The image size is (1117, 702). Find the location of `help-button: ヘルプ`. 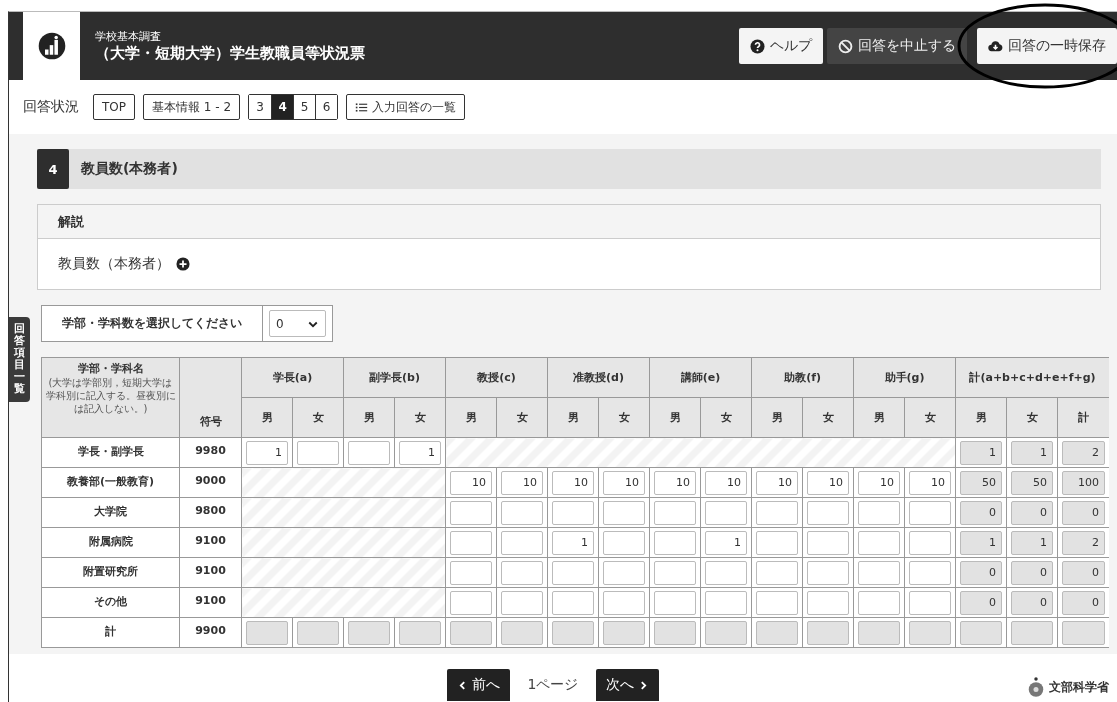

help-button: ヘルプ is located at coordinates (781, 46).